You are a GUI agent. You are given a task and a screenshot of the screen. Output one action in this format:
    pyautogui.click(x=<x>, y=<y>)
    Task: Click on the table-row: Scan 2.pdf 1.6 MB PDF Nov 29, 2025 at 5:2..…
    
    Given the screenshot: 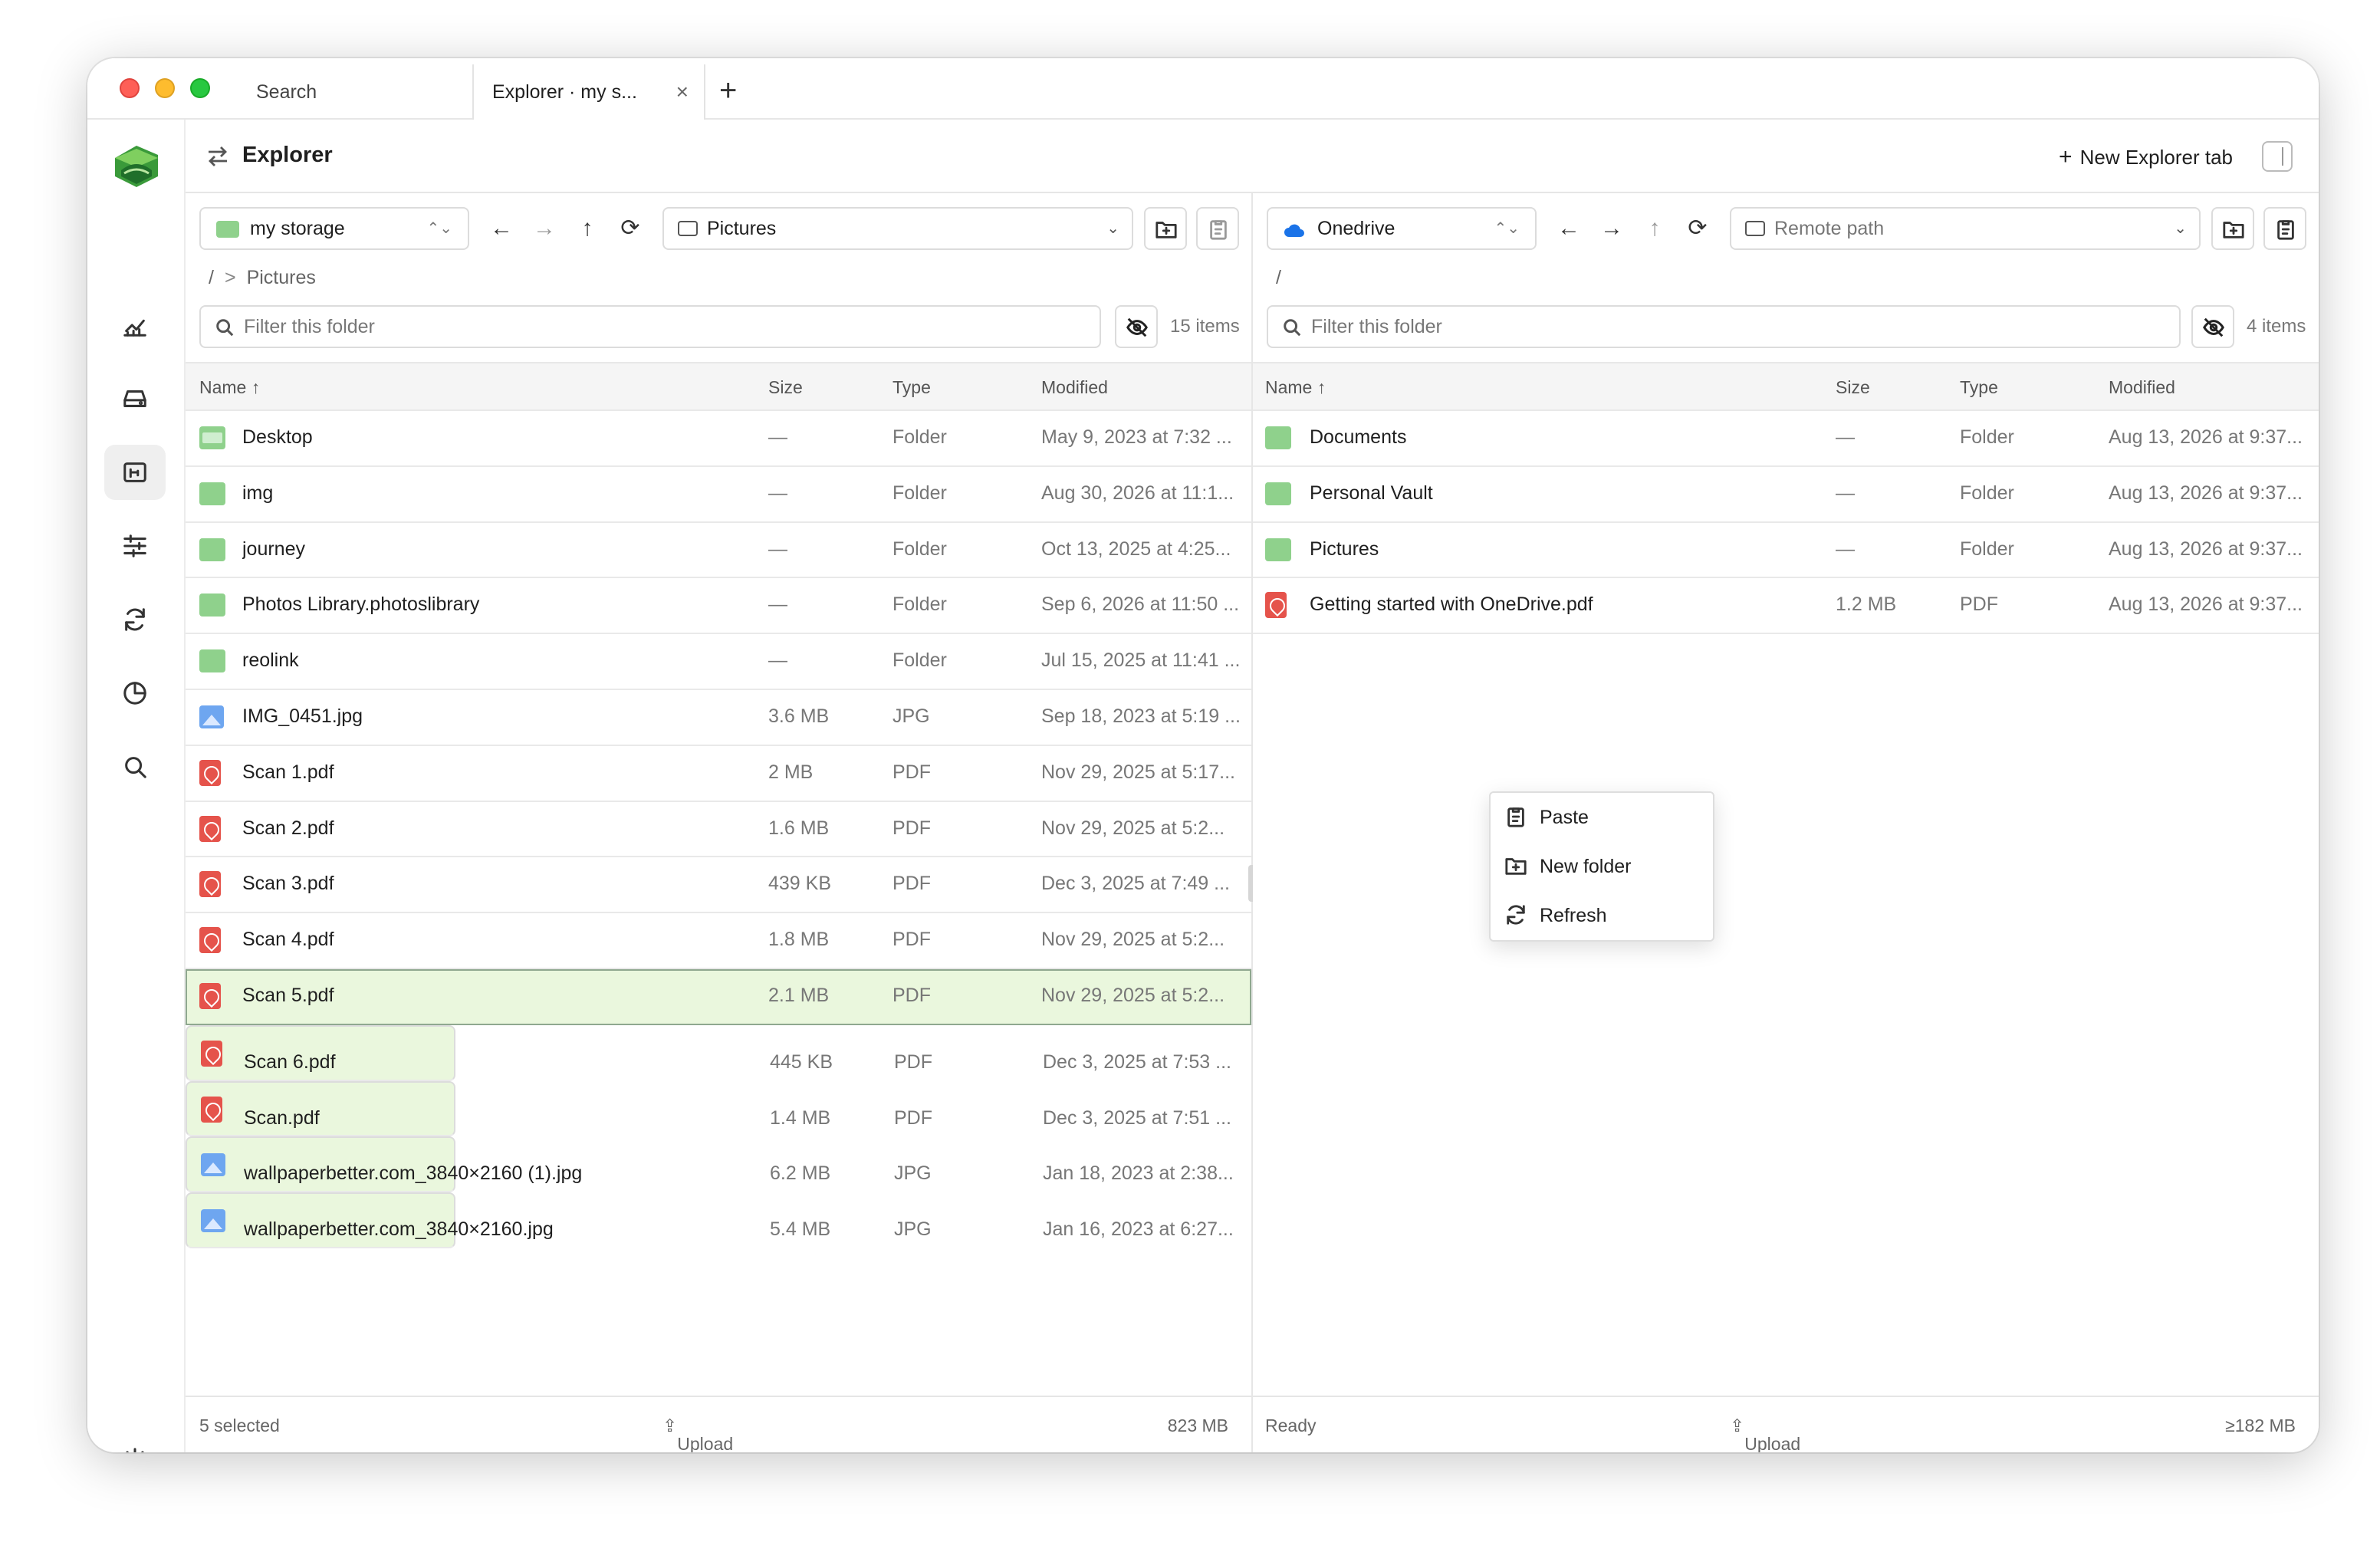 What is the action you would take?
    pyautogui.click(x=719, y=830)
    